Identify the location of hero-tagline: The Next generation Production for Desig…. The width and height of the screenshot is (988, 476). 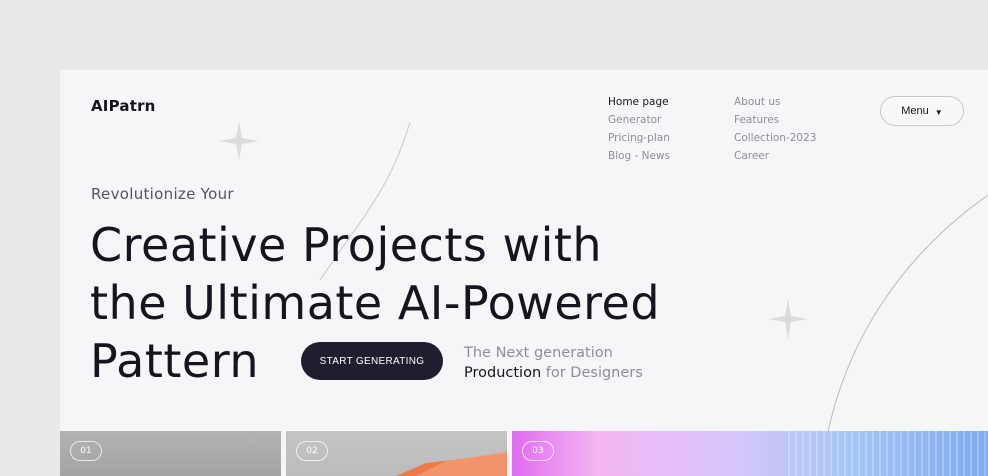
(553, 363).